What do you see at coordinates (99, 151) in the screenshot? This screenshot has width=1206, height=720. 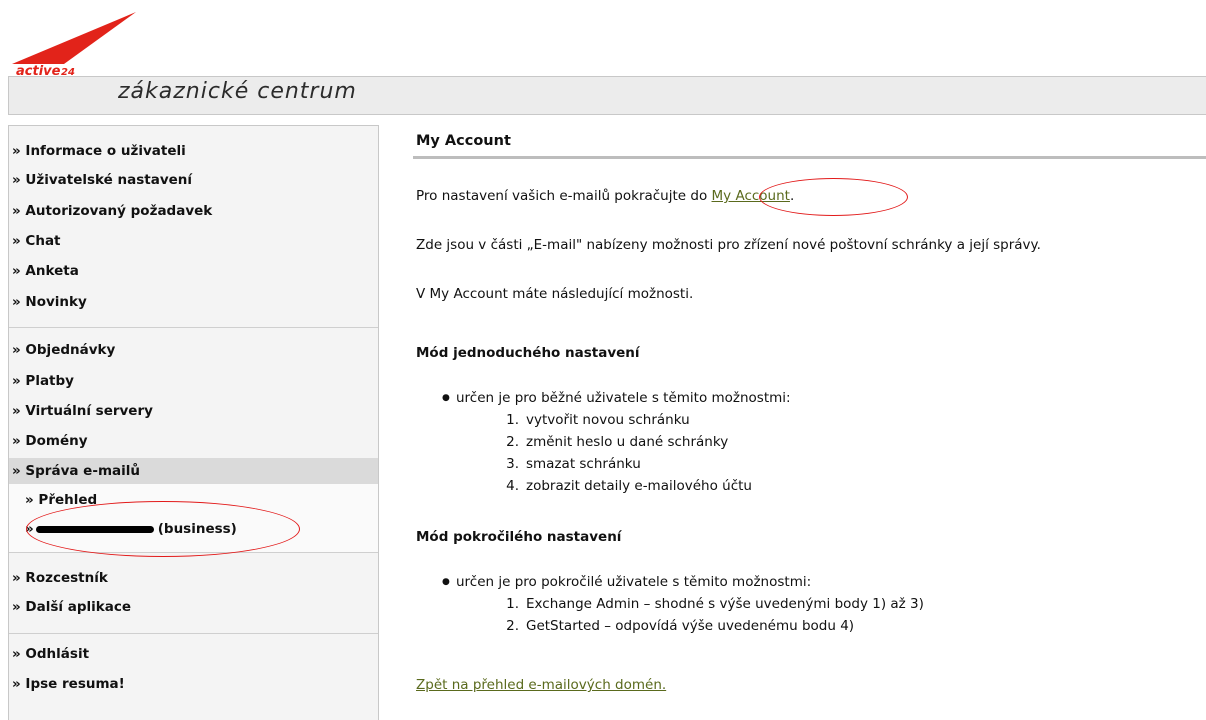 I see `nav-item-user-info: » Informace o uživateli` at bounding box center [99, 151].